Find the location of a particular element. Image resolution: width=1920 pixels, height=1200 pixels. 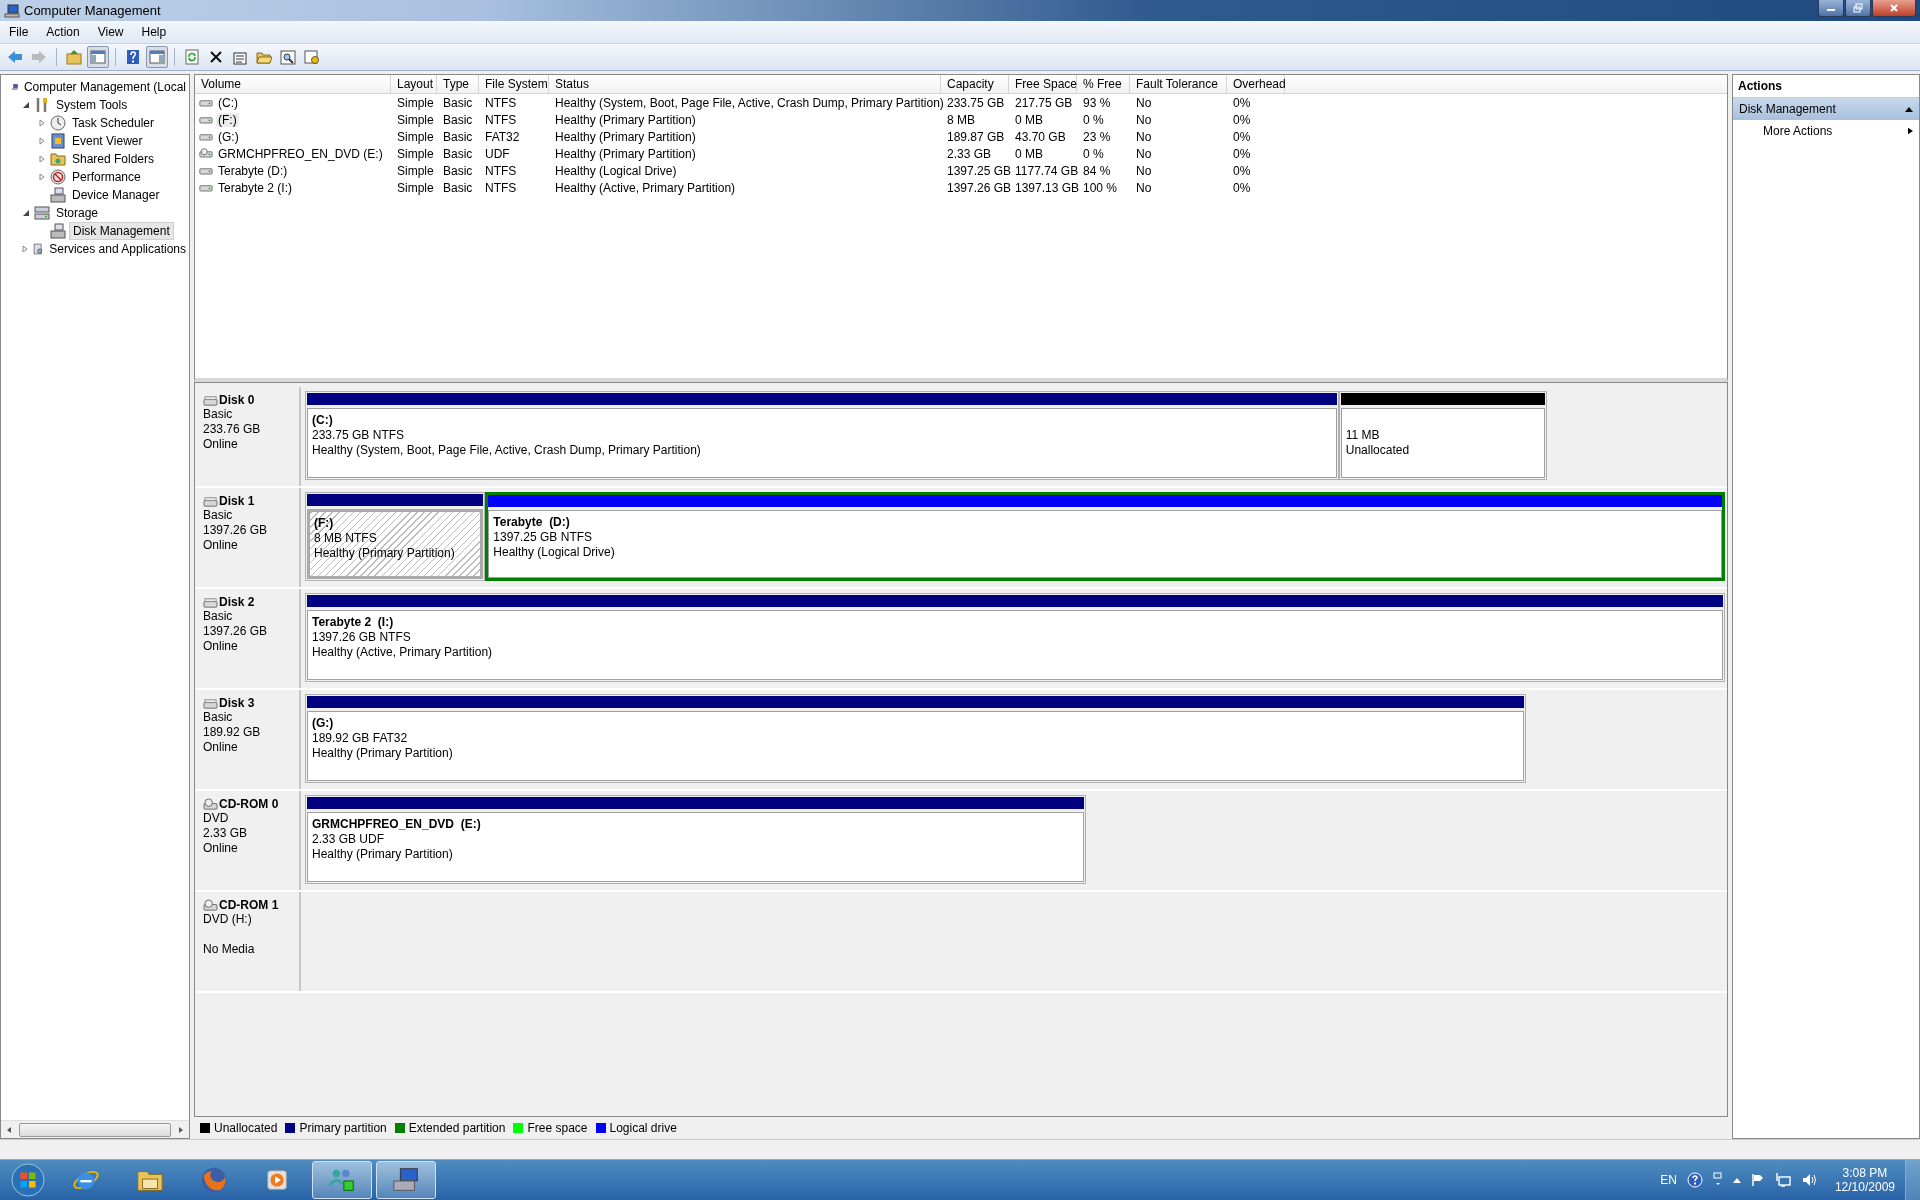

column-header: Type is located at coordinates (458, 84).